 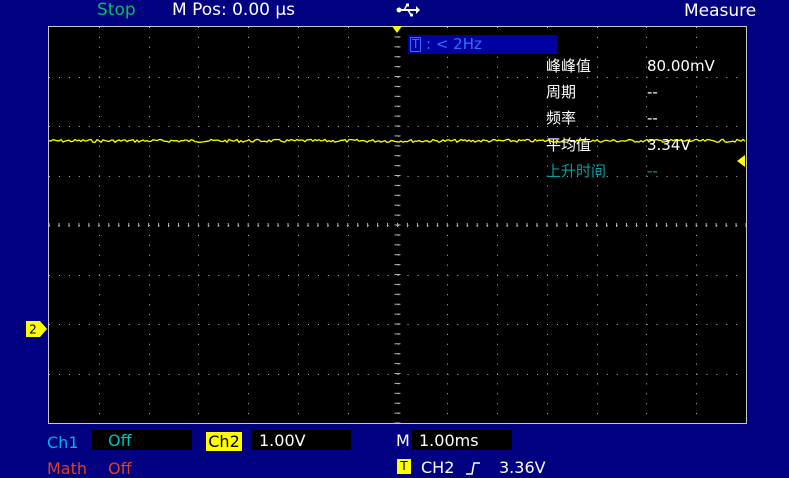 I want to click on measurement-value: 3.34V, so click(x=669, y=145).